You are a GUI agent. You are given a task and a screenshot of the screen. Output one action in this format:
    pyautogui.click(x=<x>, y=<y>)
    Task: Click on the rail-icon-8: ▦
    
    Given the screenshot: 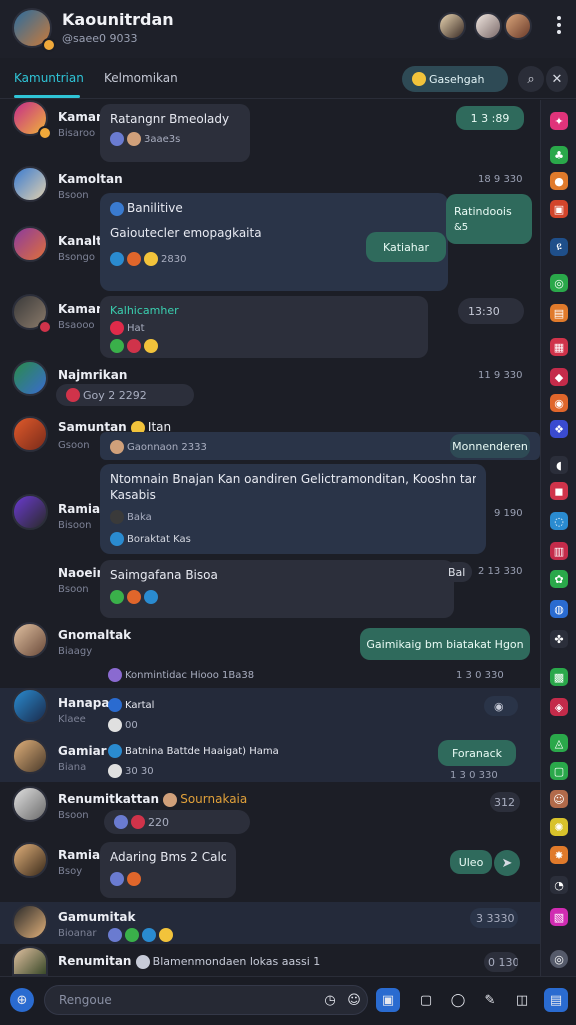 What is the action you would take?
    pyautogui.click(x=559, y=347)
    